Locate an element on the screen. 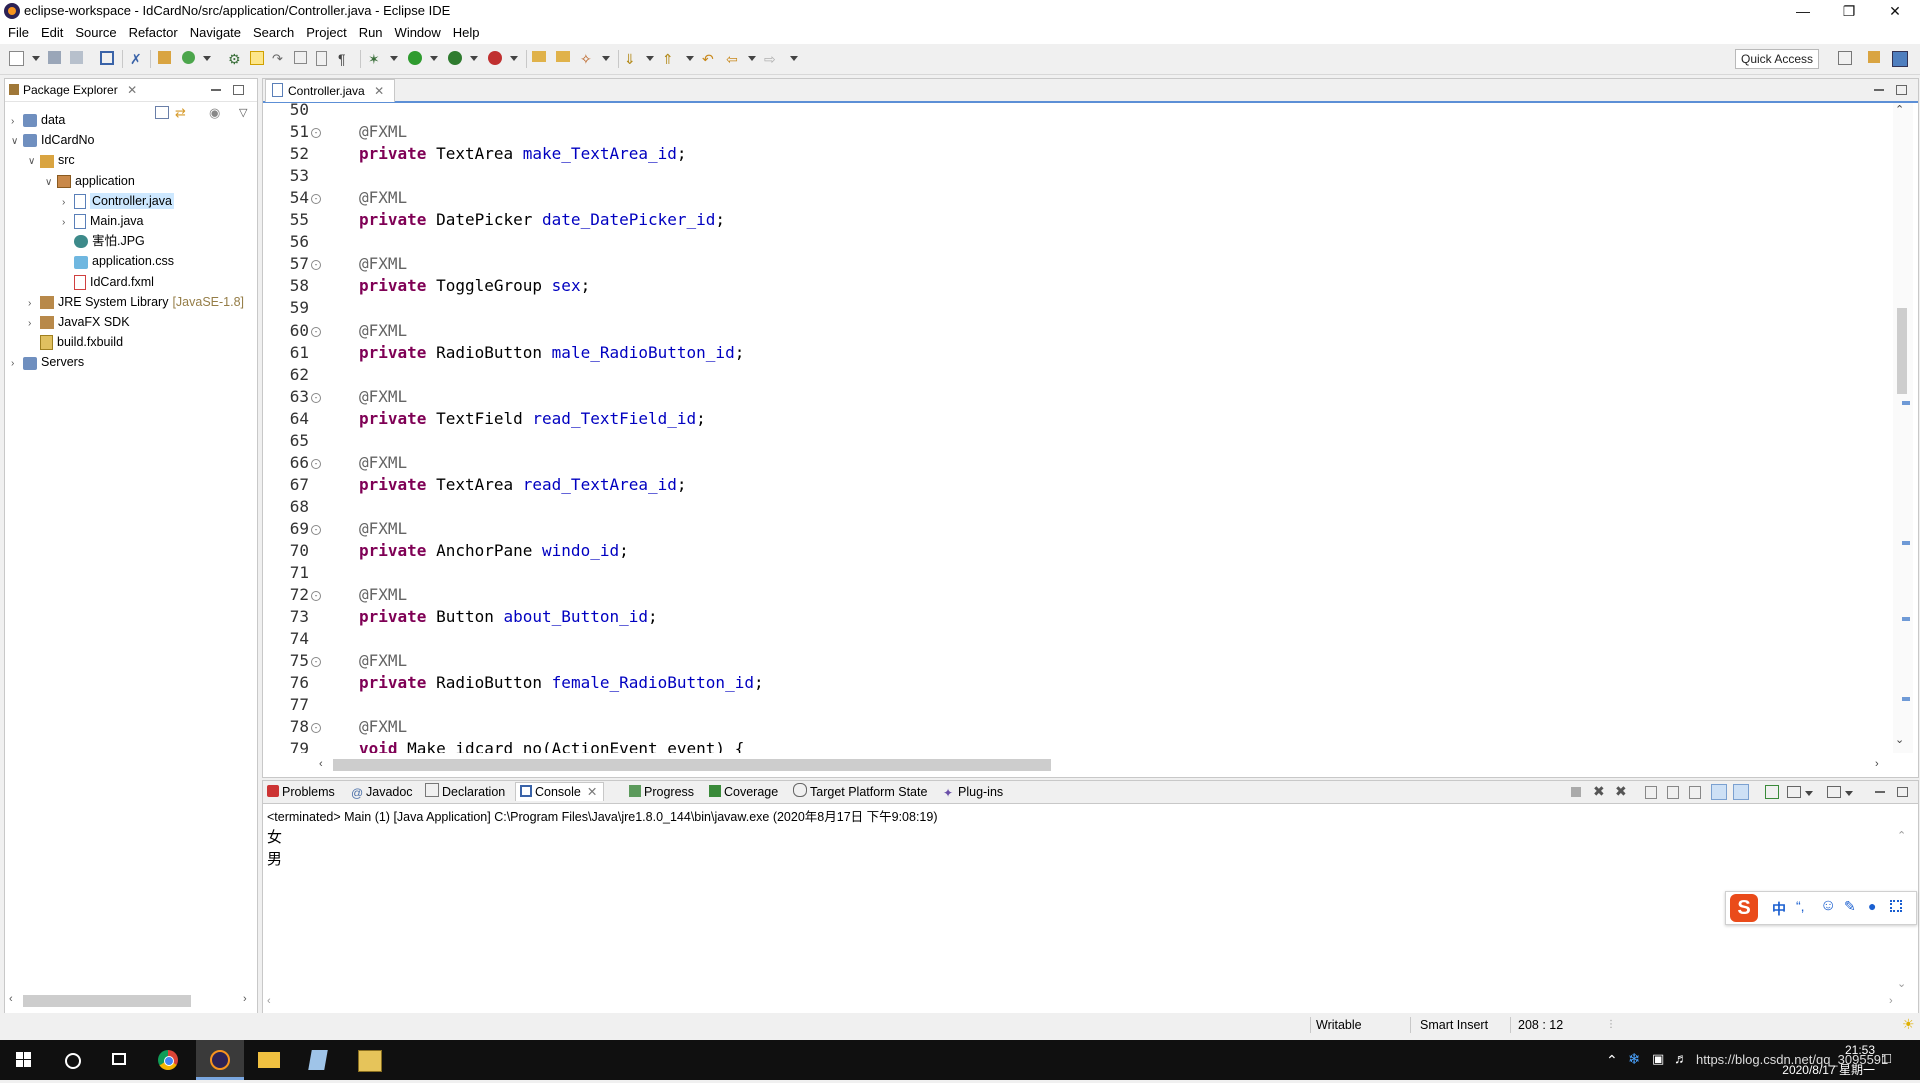  previous-annotation-icon: ⇑ is located at coordinates (670, 59).